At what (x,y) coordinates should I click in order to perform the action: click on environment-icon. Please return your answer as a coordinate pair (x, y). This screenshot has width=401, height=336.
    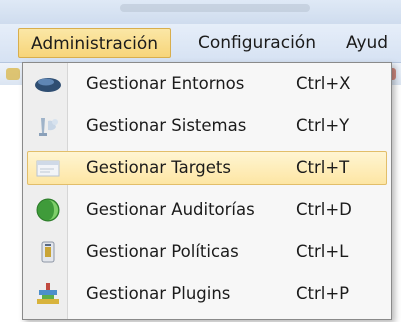
    Looking at the image, I should click on (48, 84).